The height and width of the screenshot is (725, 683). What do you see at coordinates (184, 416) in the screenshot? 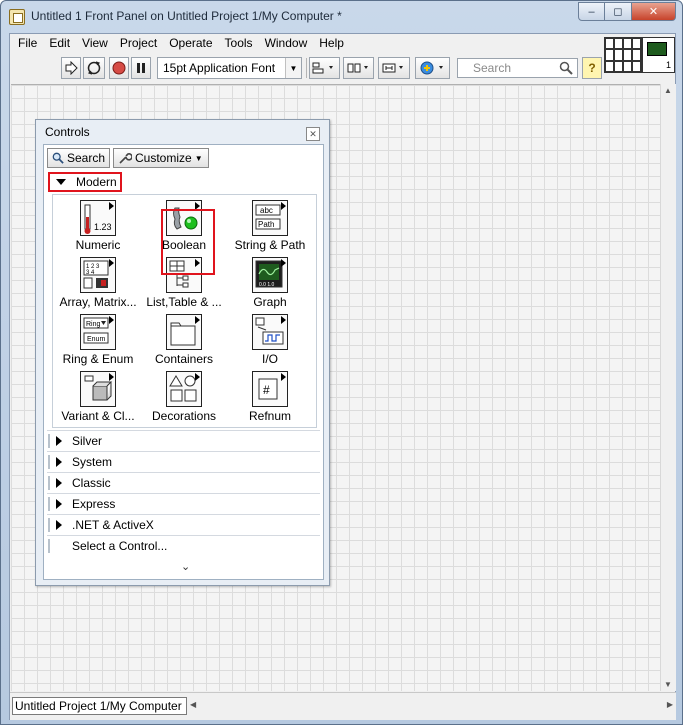
I see `palette-item-label: Decorations` at bounding box center [184, 416].